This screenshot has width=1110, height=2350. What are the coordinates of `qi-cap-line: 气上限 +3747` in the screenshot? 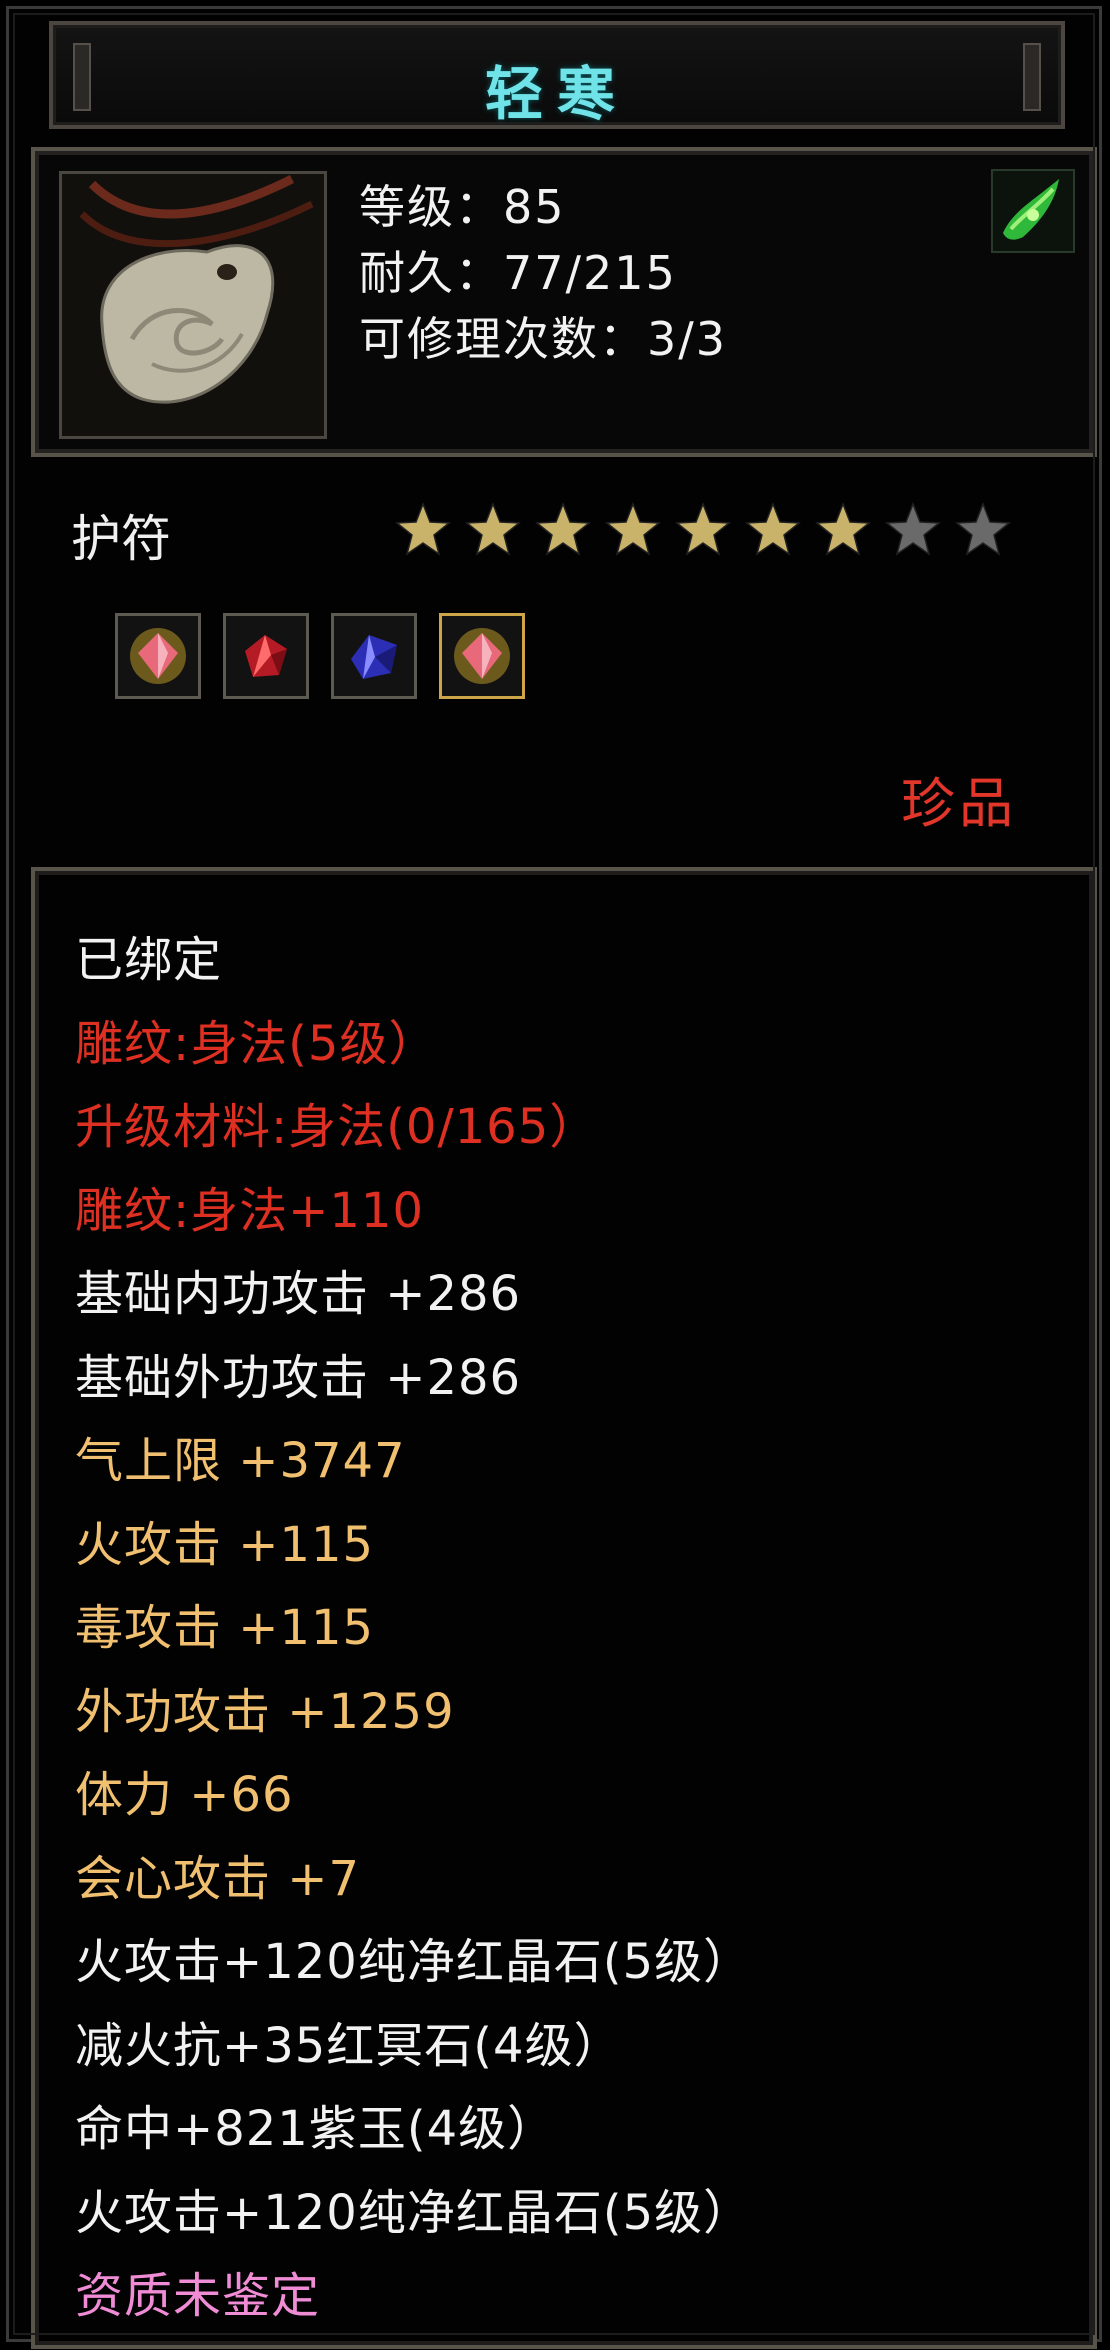 It's located at (240, 1461).